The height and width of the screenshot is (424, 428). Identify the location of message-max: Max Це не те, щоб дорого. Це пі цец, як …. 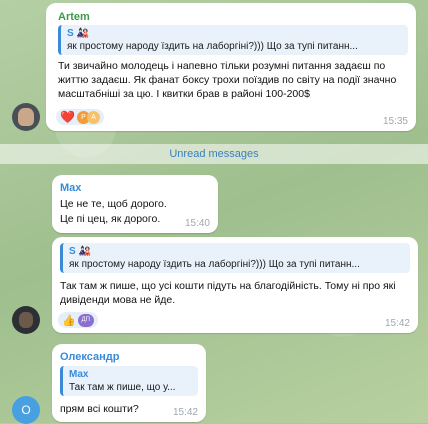
(135, 204).